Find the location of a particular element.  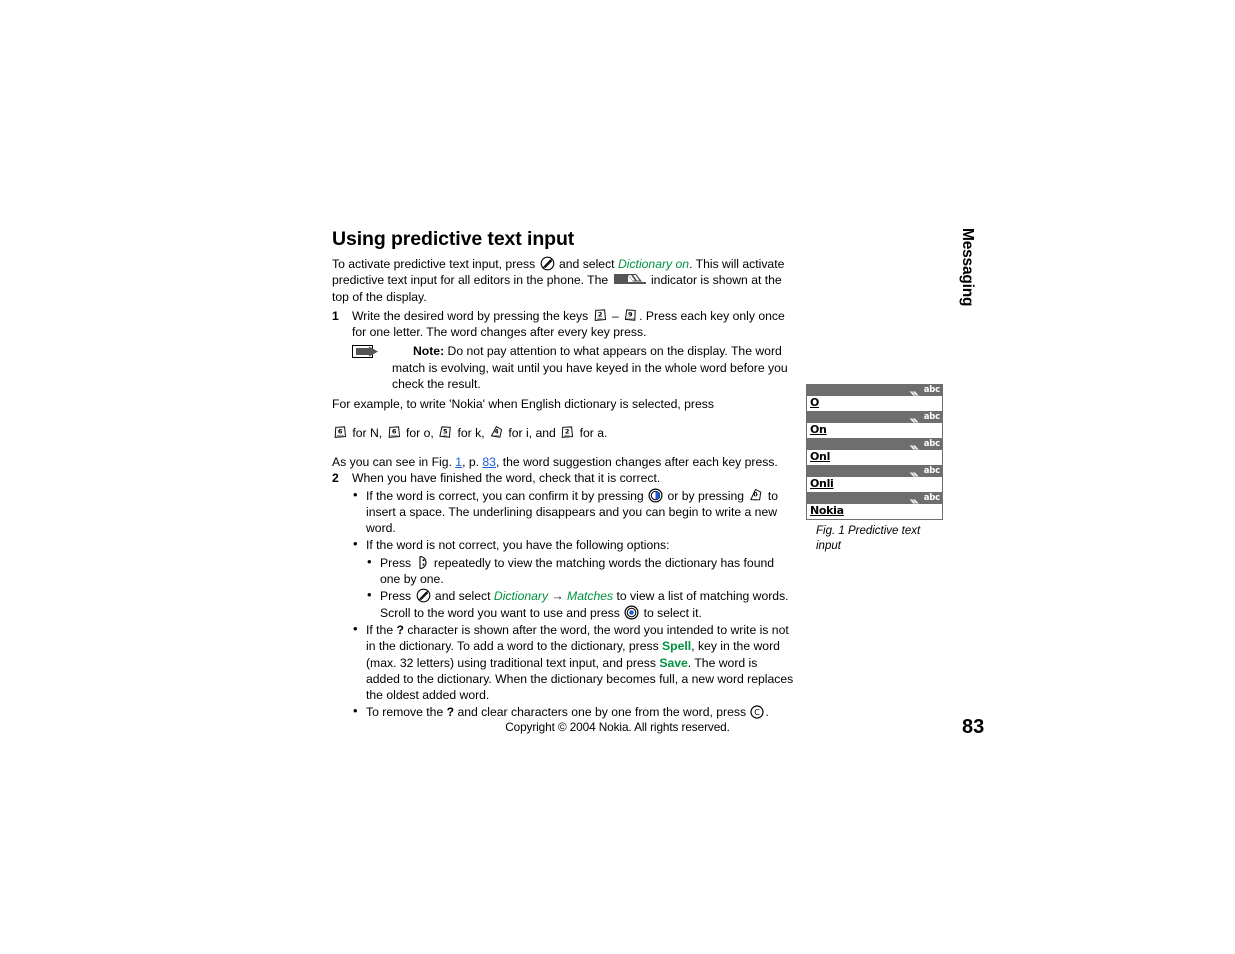

keypad-key-6-icon-o: 6 mno is located at coordinates (394, 432).